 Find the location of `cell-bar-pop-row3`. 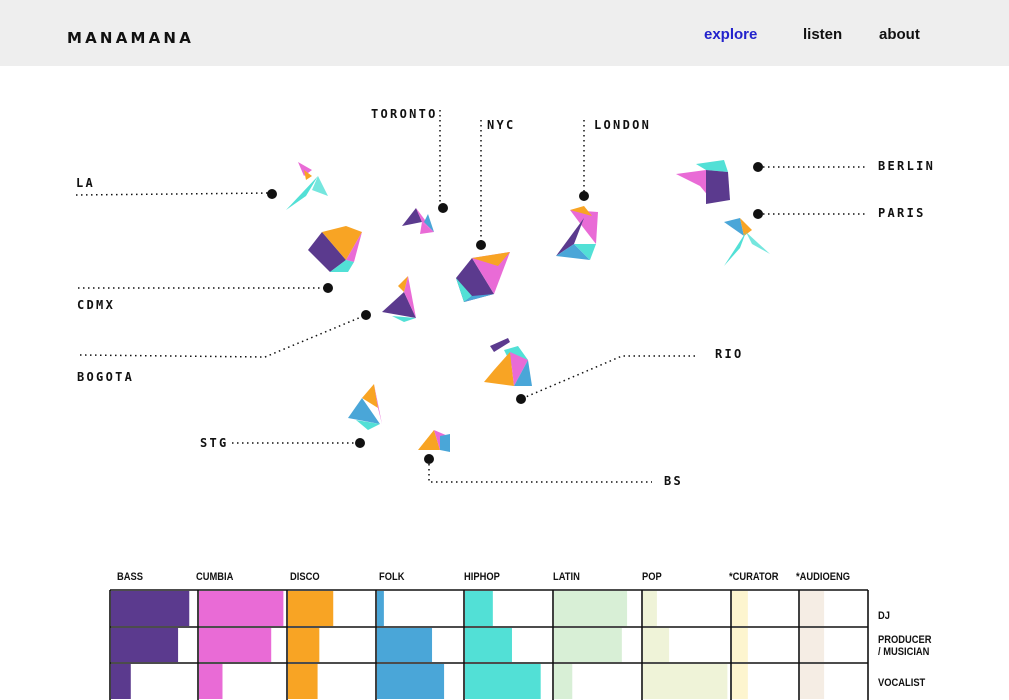

cell-bar-pop-row3 is located at coordinates (685, 681).